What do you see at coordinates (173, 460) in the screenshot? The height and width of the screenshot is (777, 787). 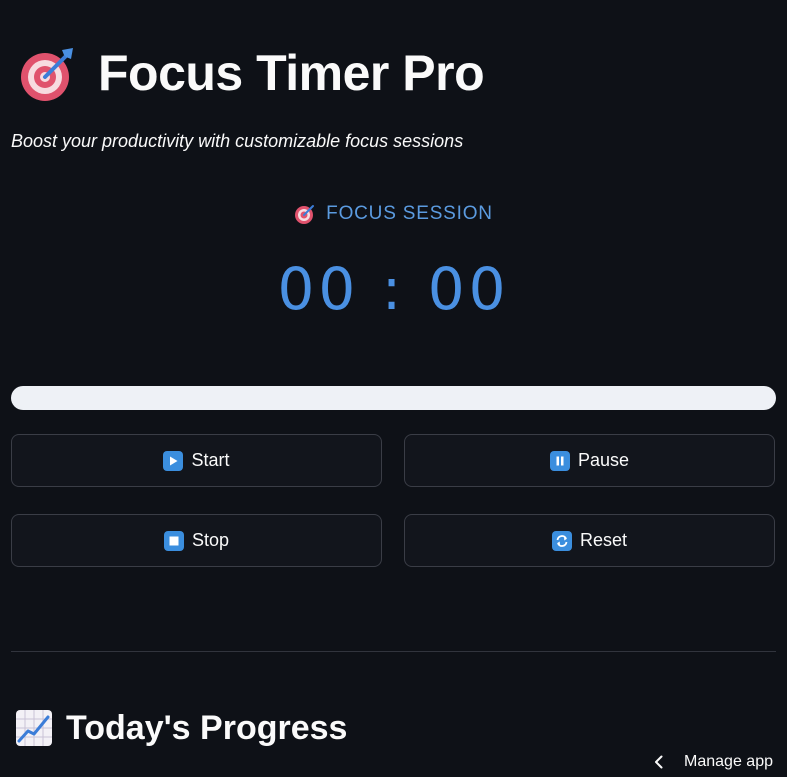 I see `play-button-icon` at bounding box center [173, 460].